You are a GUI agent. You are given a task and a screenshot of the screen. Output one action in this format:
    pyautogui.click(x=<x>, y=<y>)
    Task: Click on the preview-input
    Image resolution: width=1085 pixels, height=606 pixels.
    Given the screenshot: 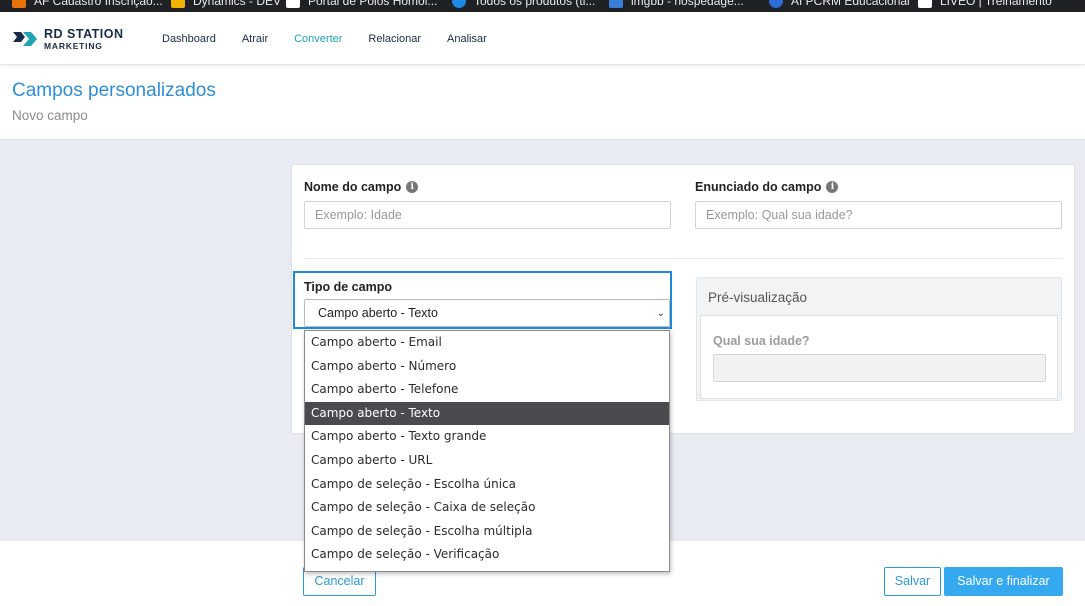 What is the action you would take?
    pyautogui.click(x=879, y=368)
    